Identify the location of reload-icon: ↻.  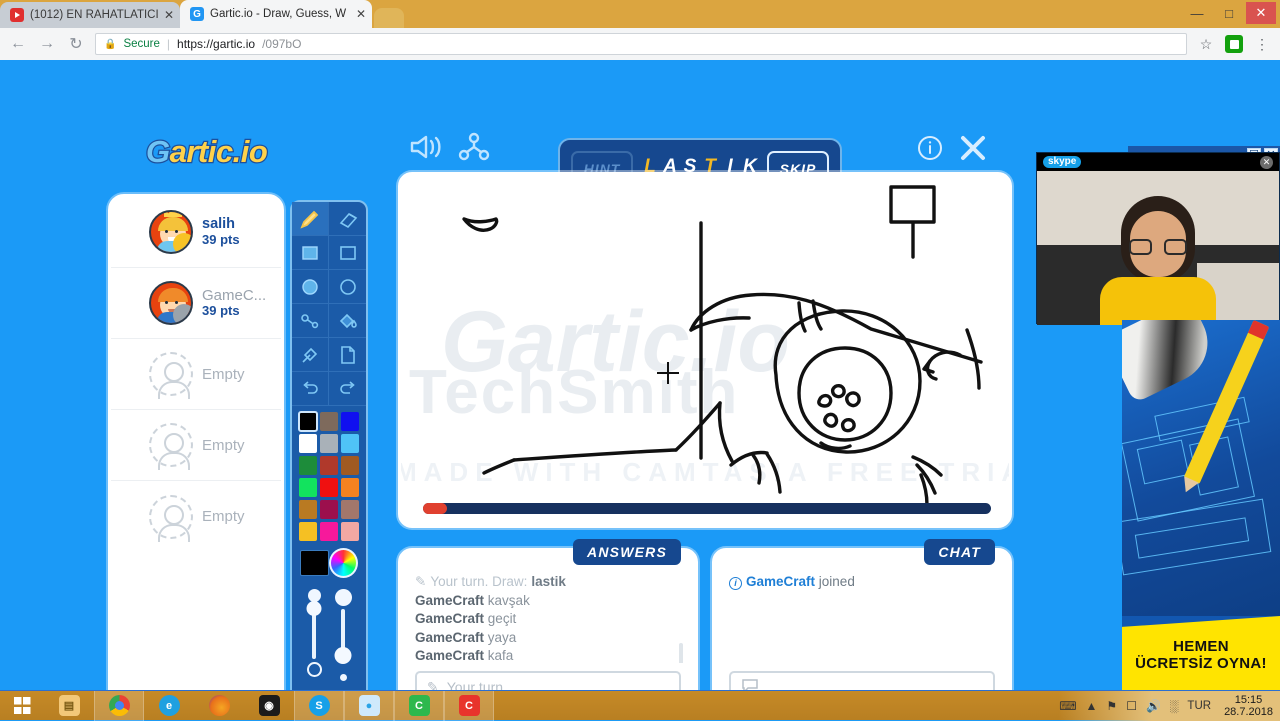
(76, 44).